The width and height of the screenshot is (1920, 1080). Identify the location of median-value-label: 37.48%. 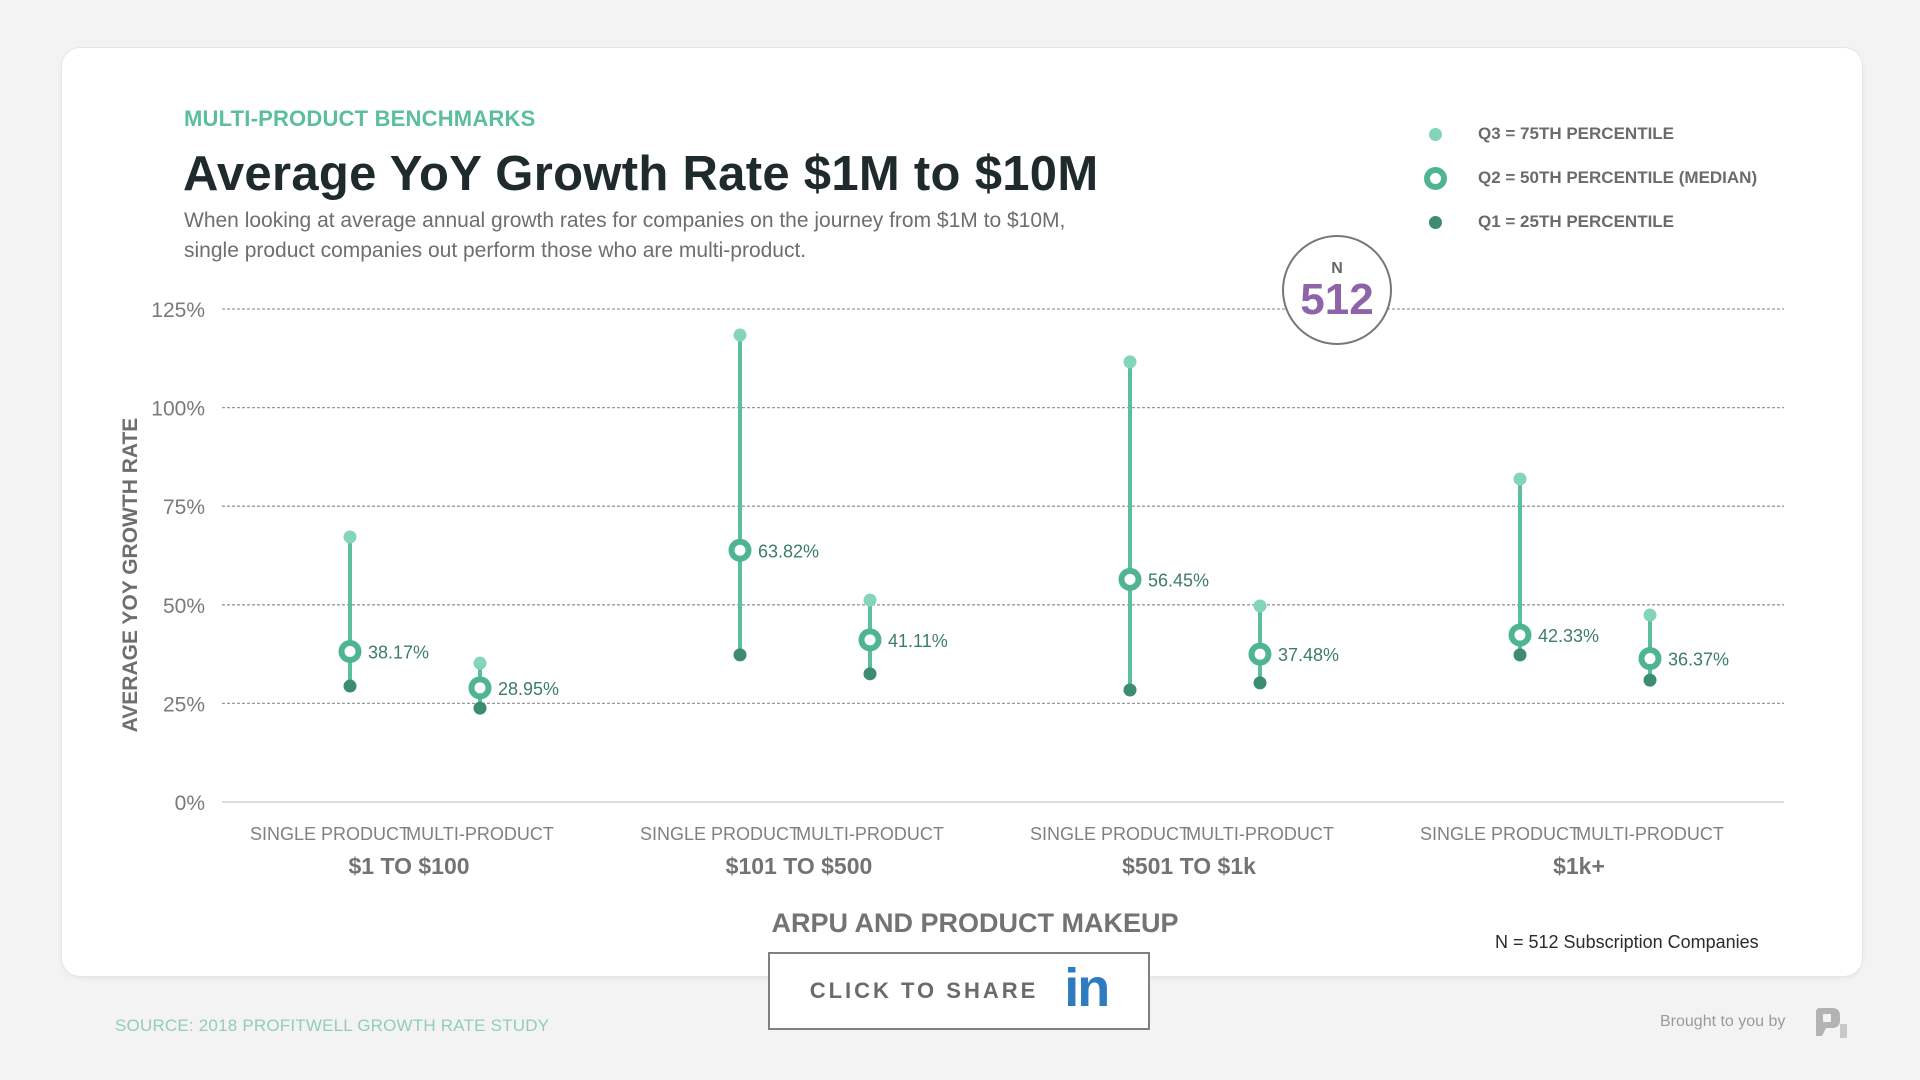
(1308, 655).